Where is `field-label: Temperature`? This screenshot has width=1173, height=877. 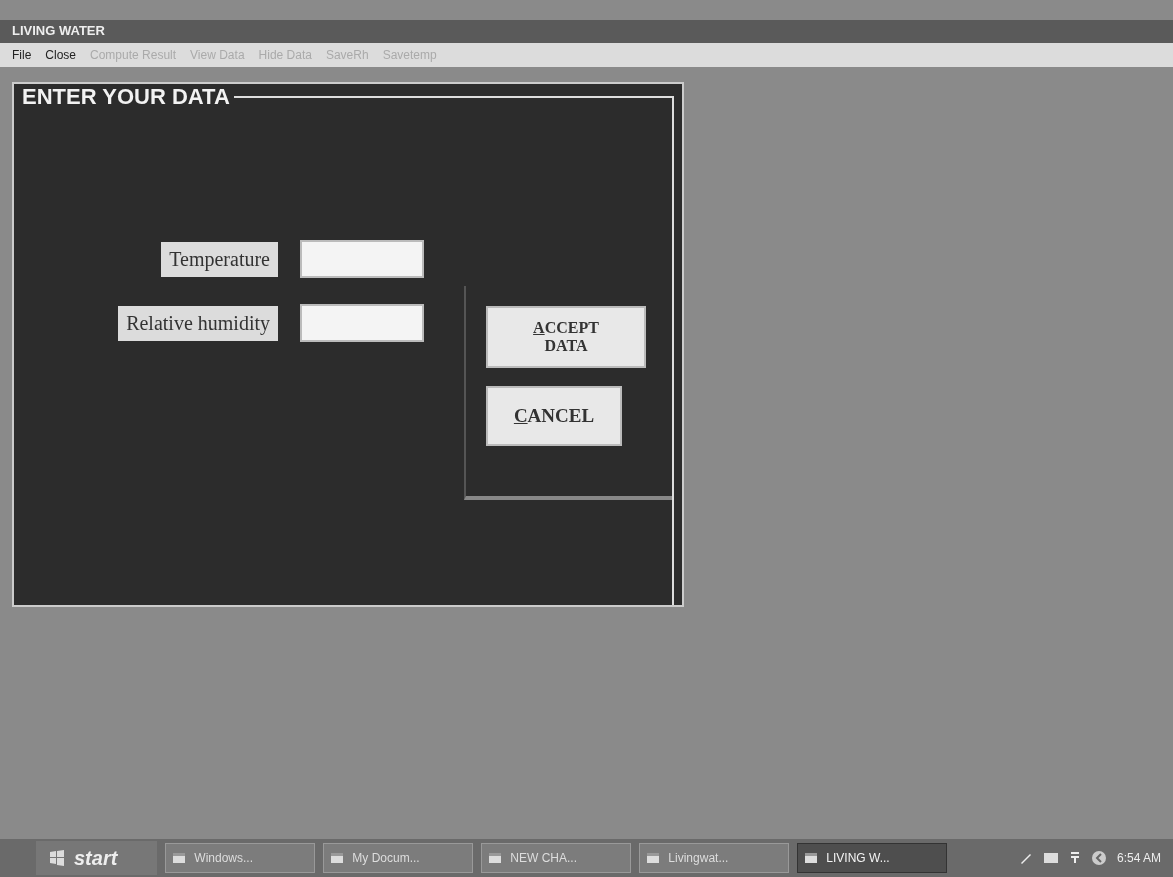
field-label: Temperature is located at coordinates (219, 259).